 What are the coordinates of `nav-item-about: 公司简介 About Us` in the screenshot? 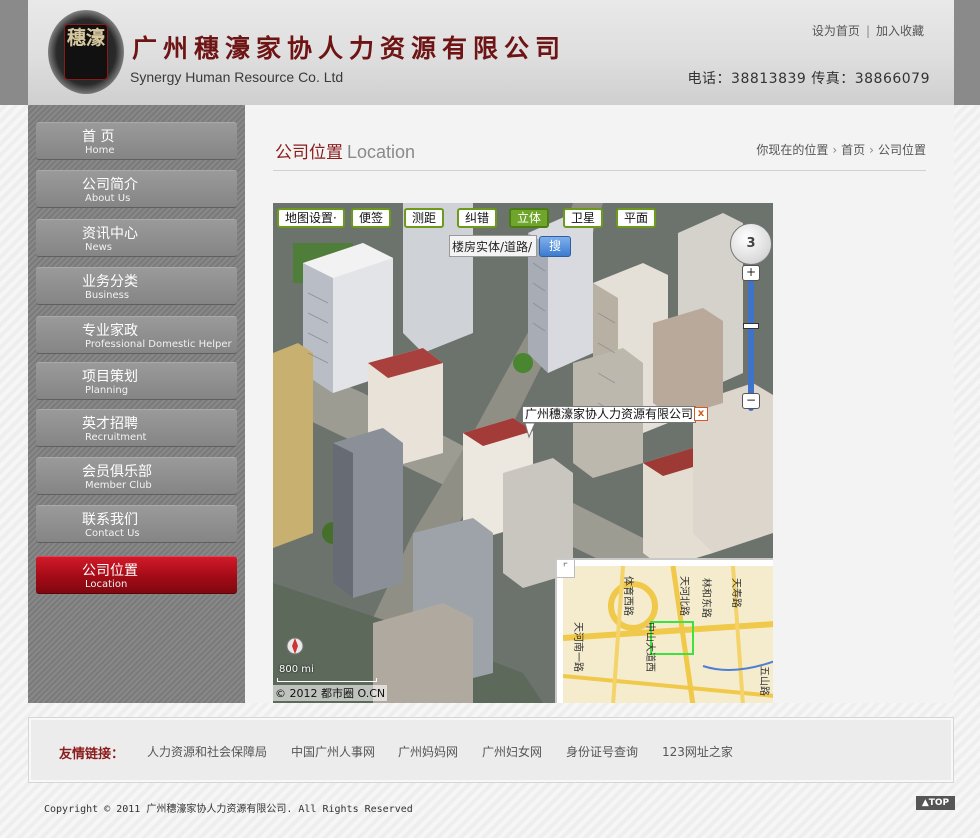 It's located at (136, 189).